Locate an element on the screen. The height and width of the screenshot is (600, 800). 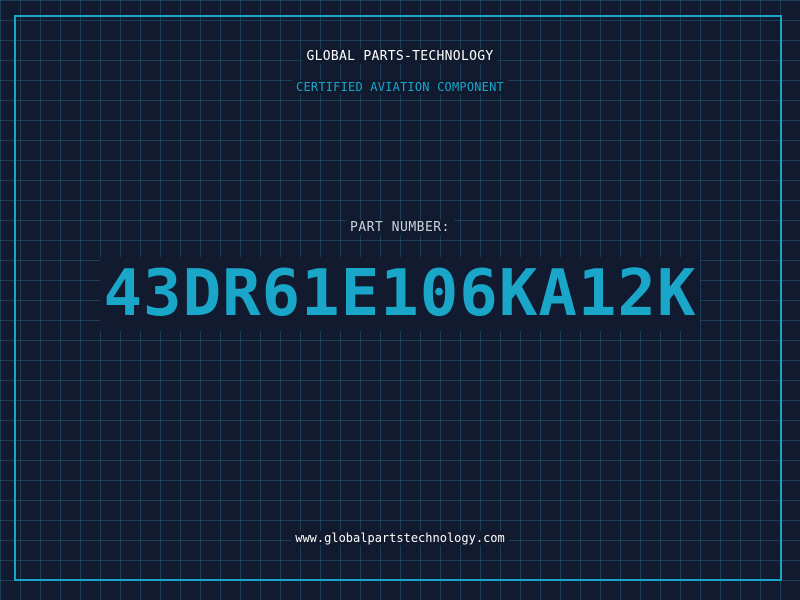
certification-subtitle-text: CERTIFIED AVIATION COMPONENT is located at coordinates (400, 87).